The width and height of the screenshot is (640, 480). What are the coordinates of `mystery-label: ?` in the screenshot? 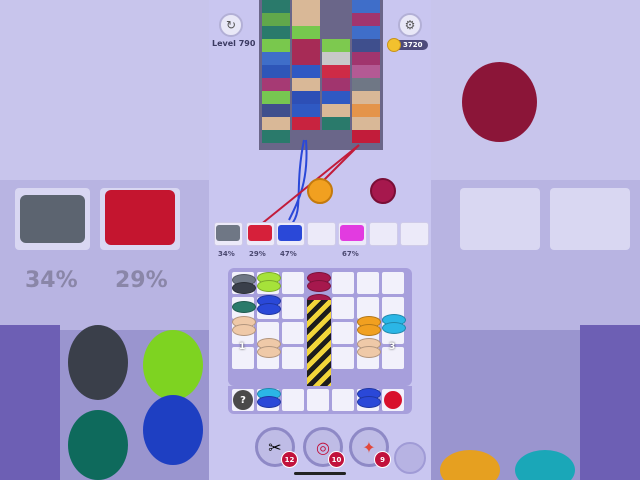 It's located at (243, 400).